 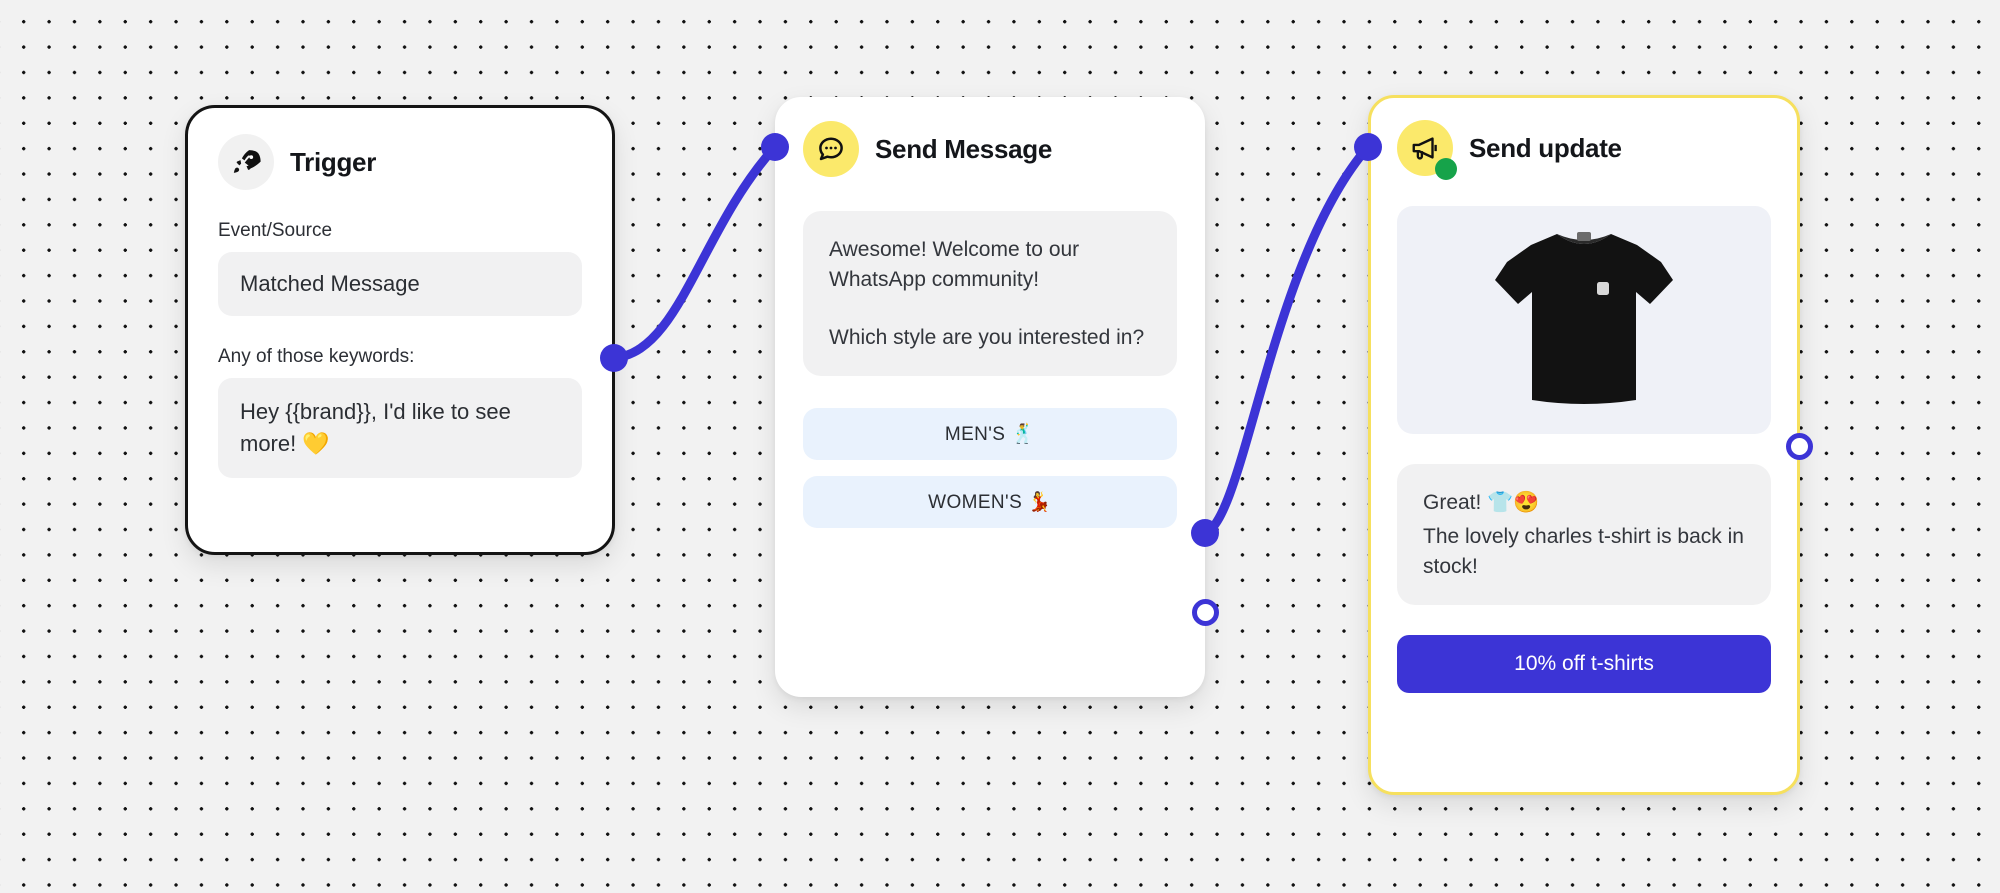 What do you see at coordinates (990, 468) in the screenshot?
I see `quick-reply-group: MEN'S 🕺 WOMEN'S 💃` at bounding box center [990, 468].